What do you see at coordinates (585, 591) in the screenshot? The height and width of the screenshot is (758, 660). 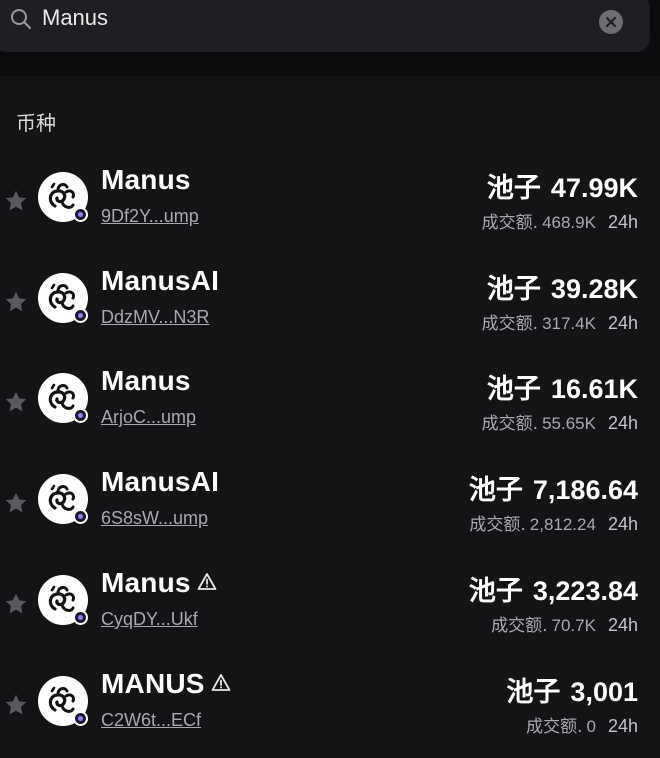 I see `pool-value: 3,223.84` at bounding box center [585, 591].